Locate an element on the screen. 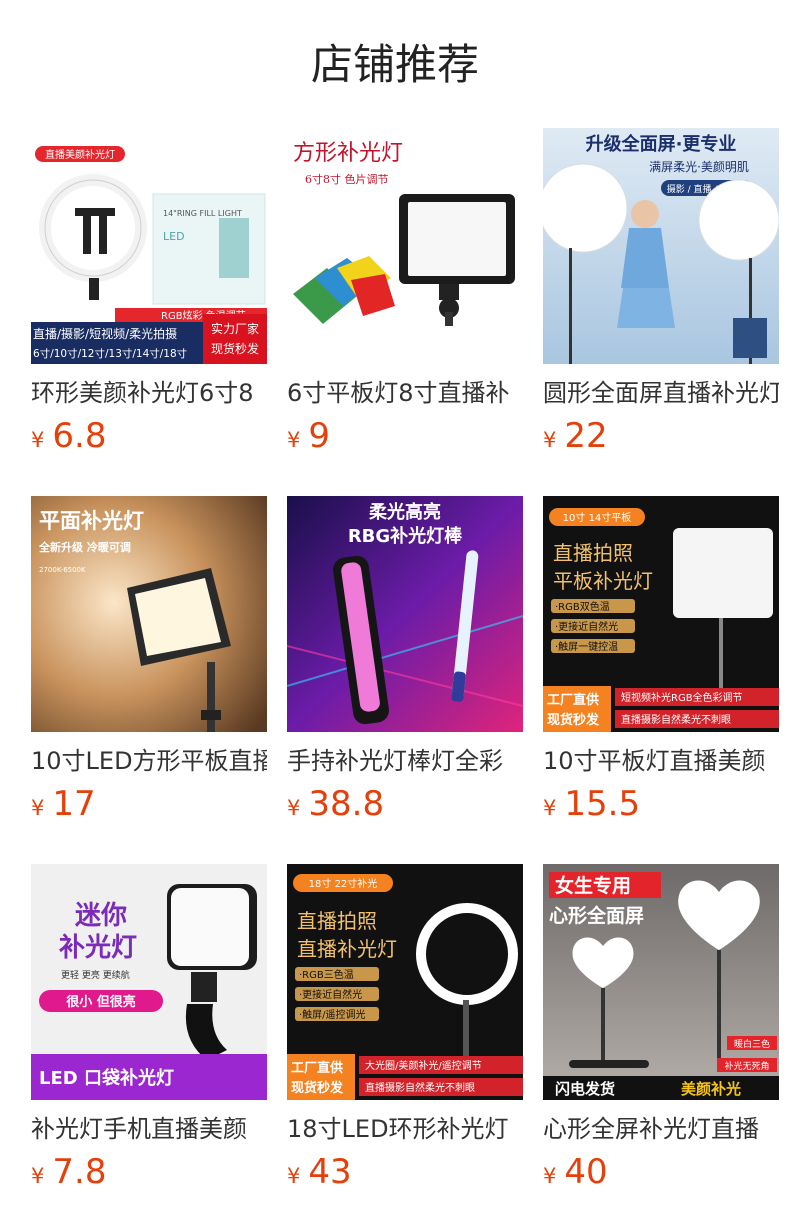 The width and height of the screenshot is (790, 1232). product-price: ¥7.8 is located at coordinates (68, 1172).